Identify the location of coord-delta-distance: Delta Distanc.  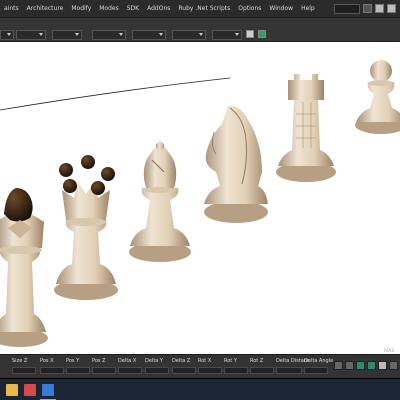
(293, 367).